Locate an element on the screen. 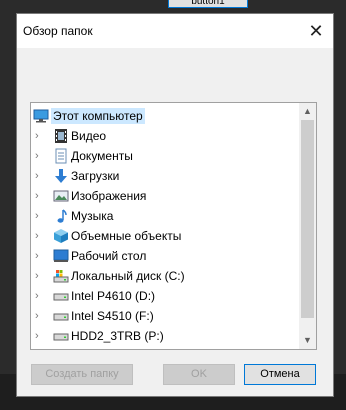 Image resolution: width=346 pixels, height=410 pixels. music-icon is located at coordinates (61, 216).